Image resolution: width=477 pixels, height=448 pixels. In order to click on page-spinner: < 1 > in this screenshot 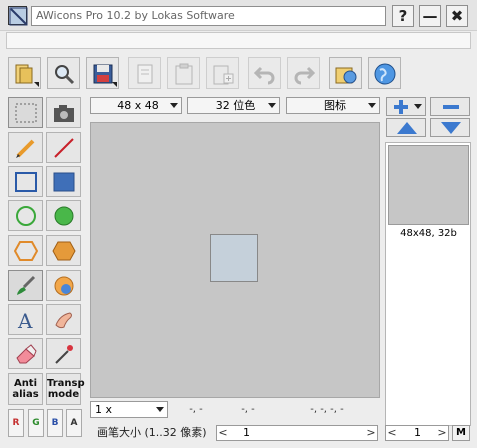, I will do `click(417, 433)`.